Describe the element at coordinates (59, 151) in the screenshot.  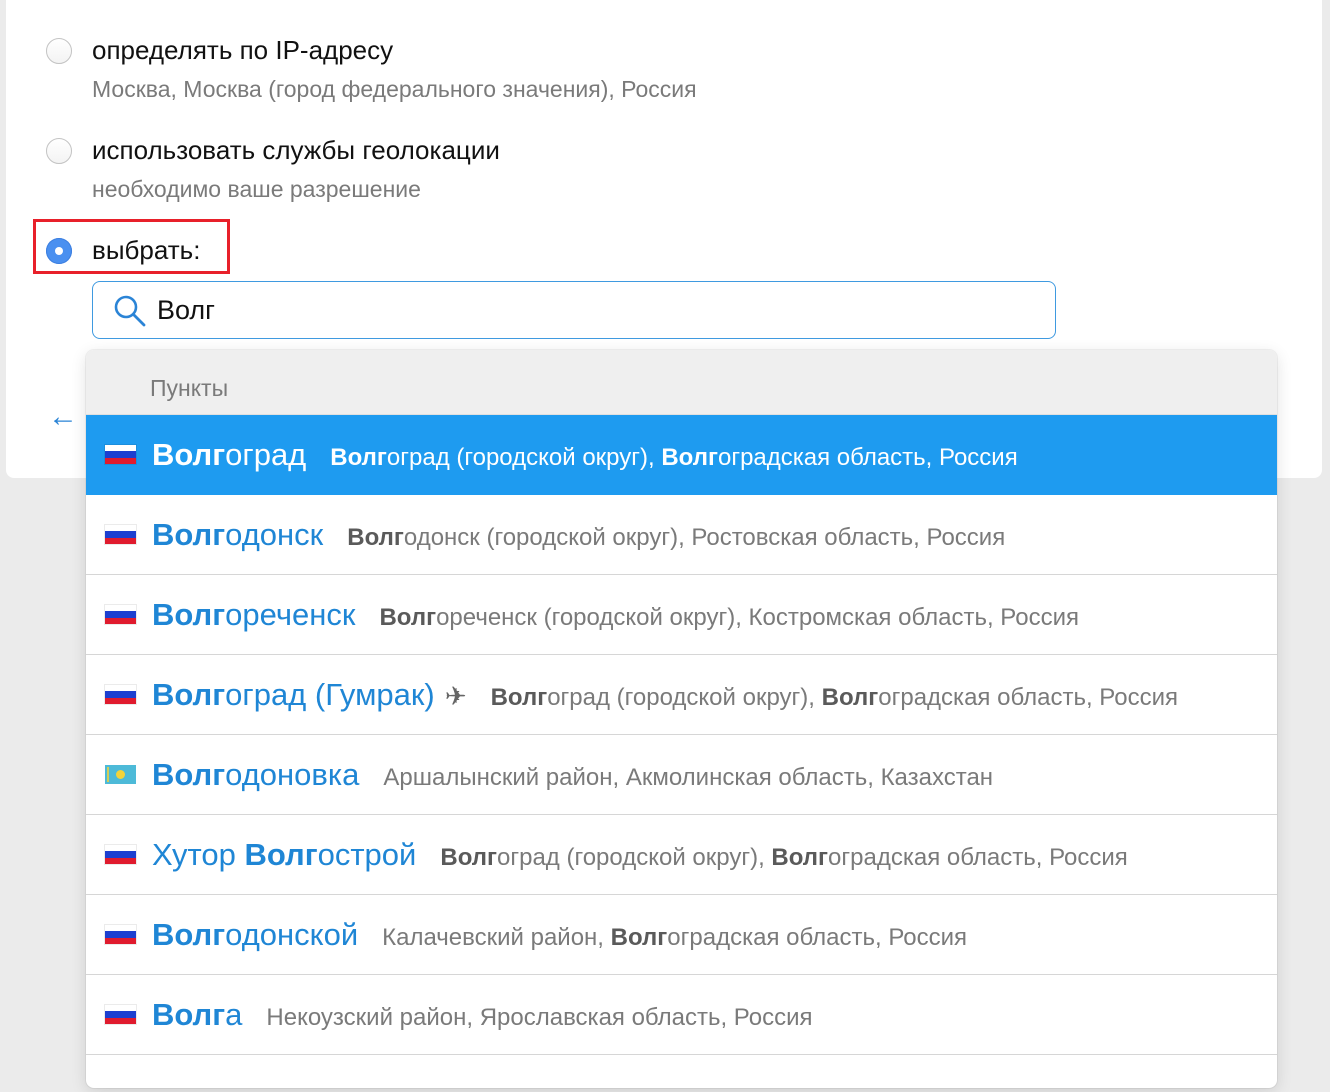
I see `radio-geolocation` at that location.